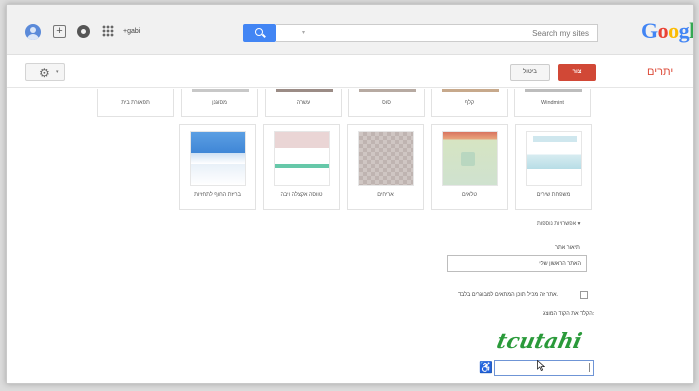  I want to click on google-logo: Googl, so click(667, 31).